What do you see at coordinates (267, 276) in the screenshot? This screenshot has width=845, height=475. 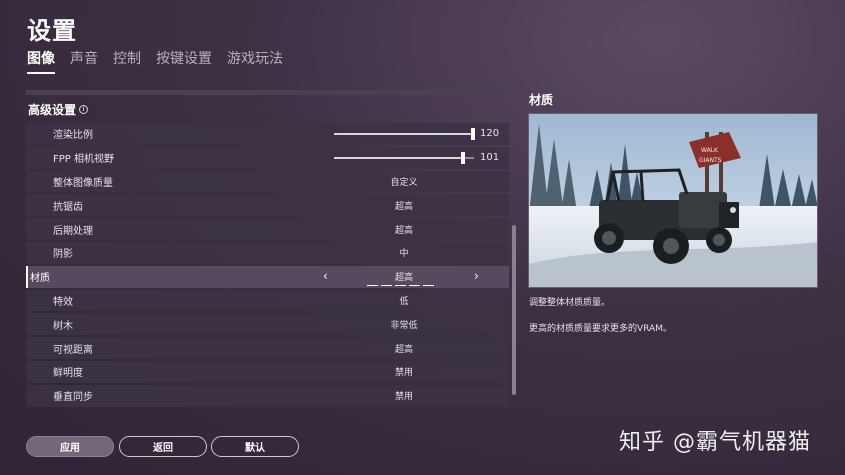 I see `setting-row-textures: 材质 ‹ 超高 ›` at bounding box center [267, 276].